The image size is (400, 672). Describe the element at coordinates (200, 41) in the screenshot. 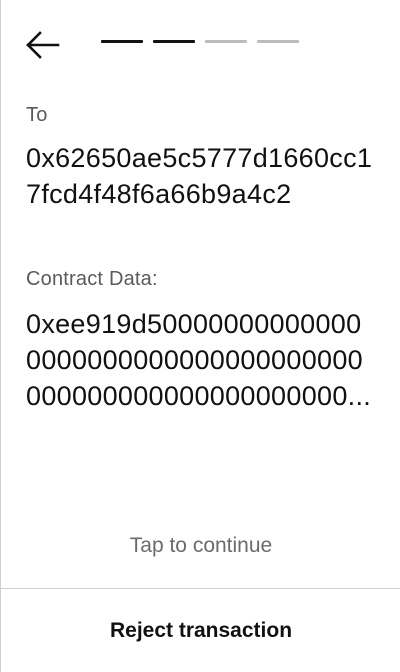

I see `progress-indicator` at that location.